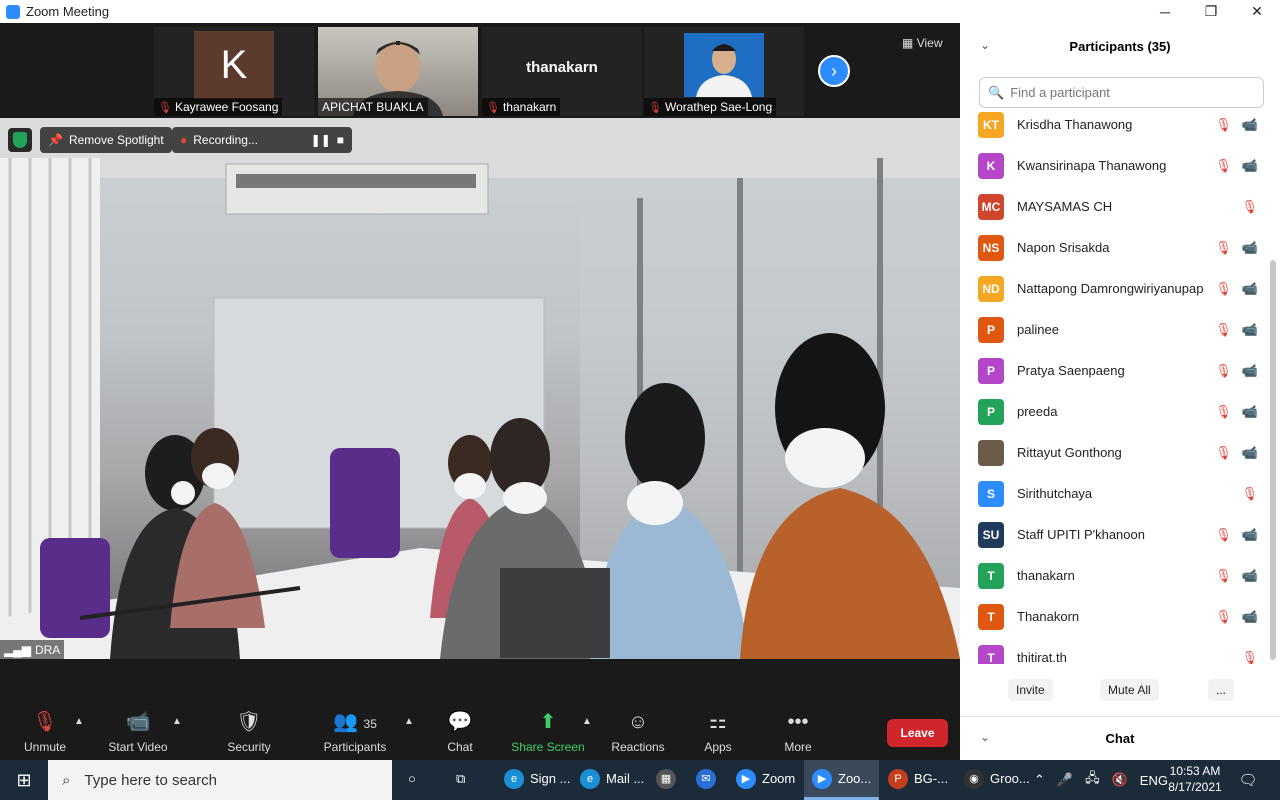 This screenshot has width=1280, height=800. What do you see at coordinates (1115, 329) in the screenshot?
I see `participant-row: Ppalinee 🎙 📹` at bounding box center [1115, 329].